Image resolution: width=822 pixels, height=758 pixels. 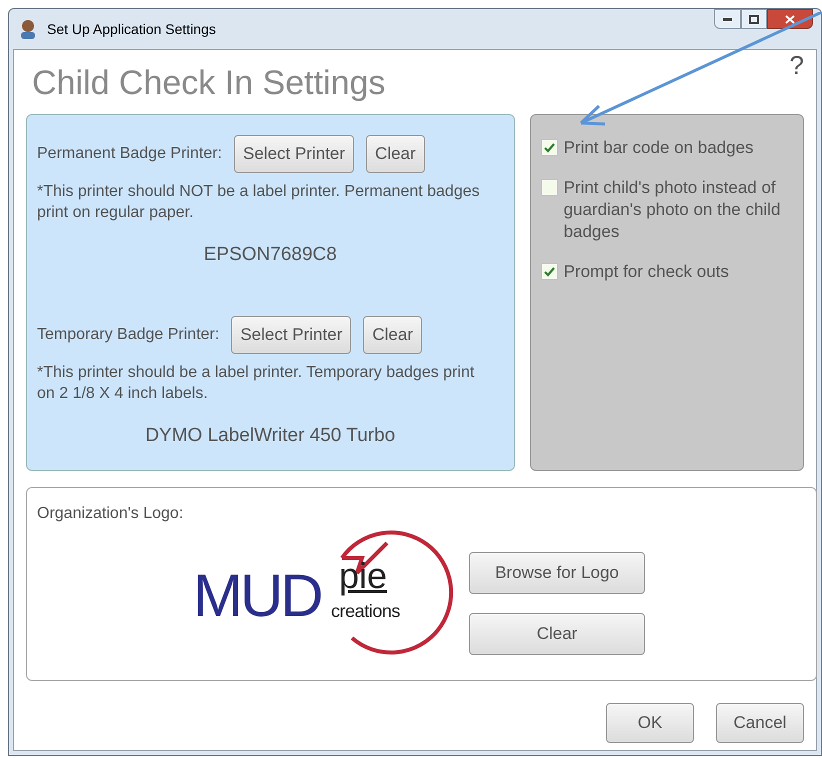 I want to click on ok-button: OK, so click(x=650, y=723).